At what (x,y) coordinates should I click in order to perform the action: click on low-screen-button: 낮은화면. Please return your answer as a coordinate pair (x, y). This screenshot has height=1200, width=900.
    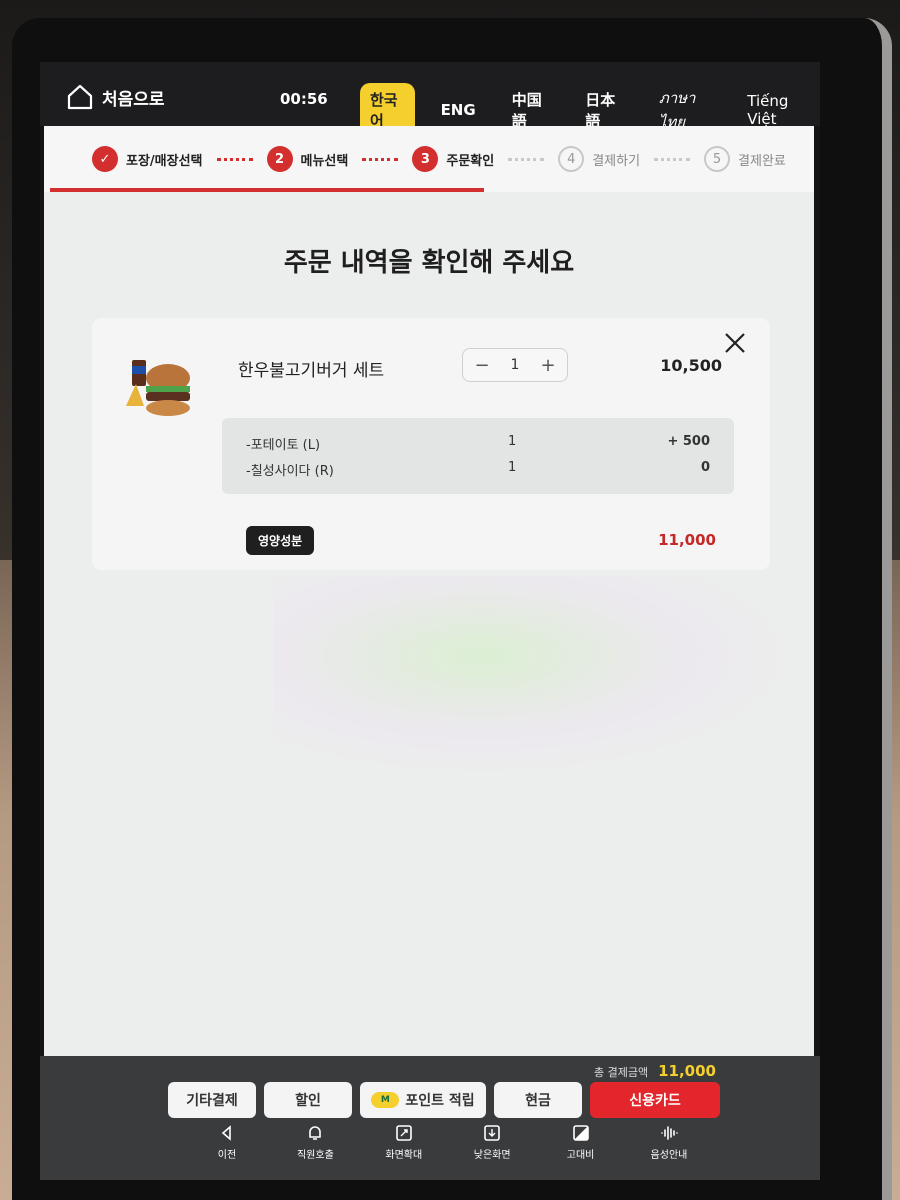
    Looking at the image, I should click on (492, 1150).